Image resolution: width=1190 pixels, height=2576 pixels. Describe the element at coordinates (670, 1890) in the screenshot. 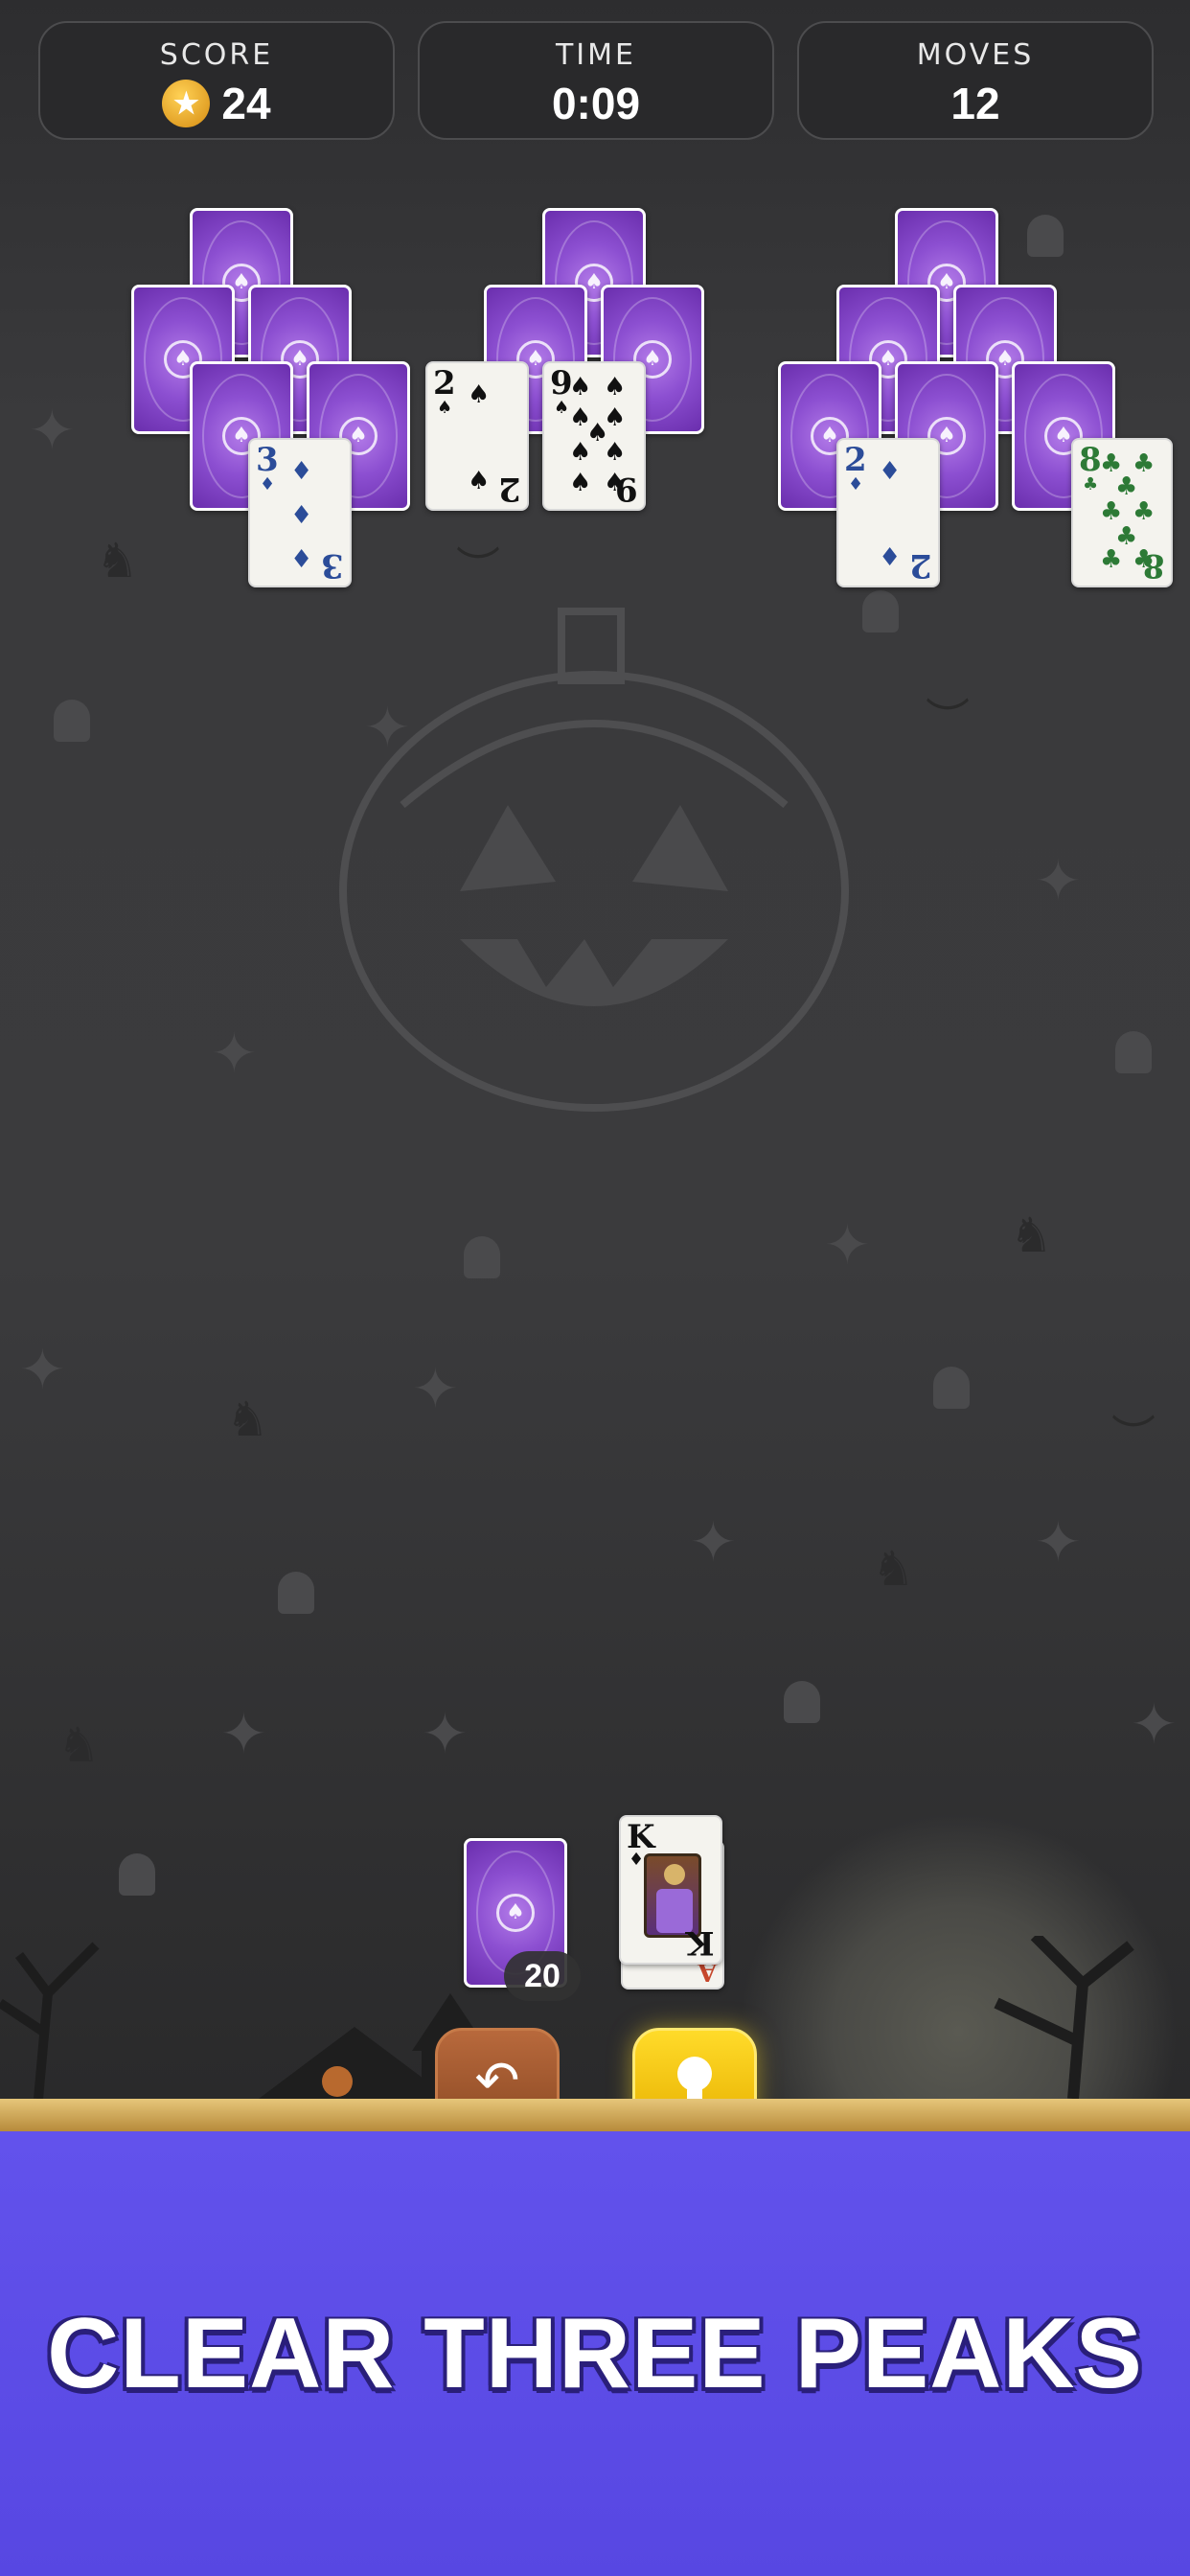

I see `waste-top-card-king-diamonds: K ♦ K` at that location.